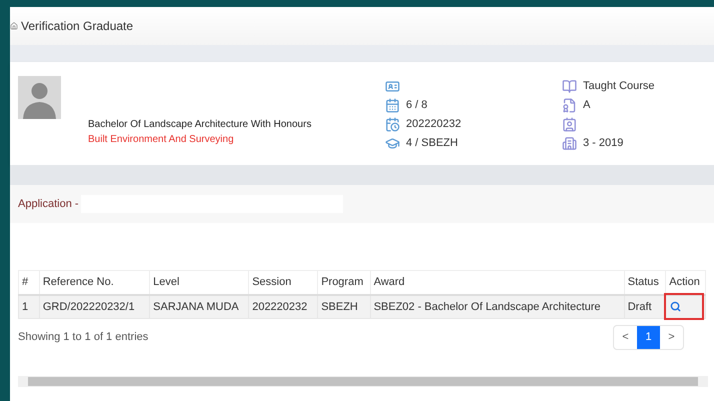 The height and width of the screenshot is (401, 714). I want to click on table-cell: SBEZH, so click(344, 306).